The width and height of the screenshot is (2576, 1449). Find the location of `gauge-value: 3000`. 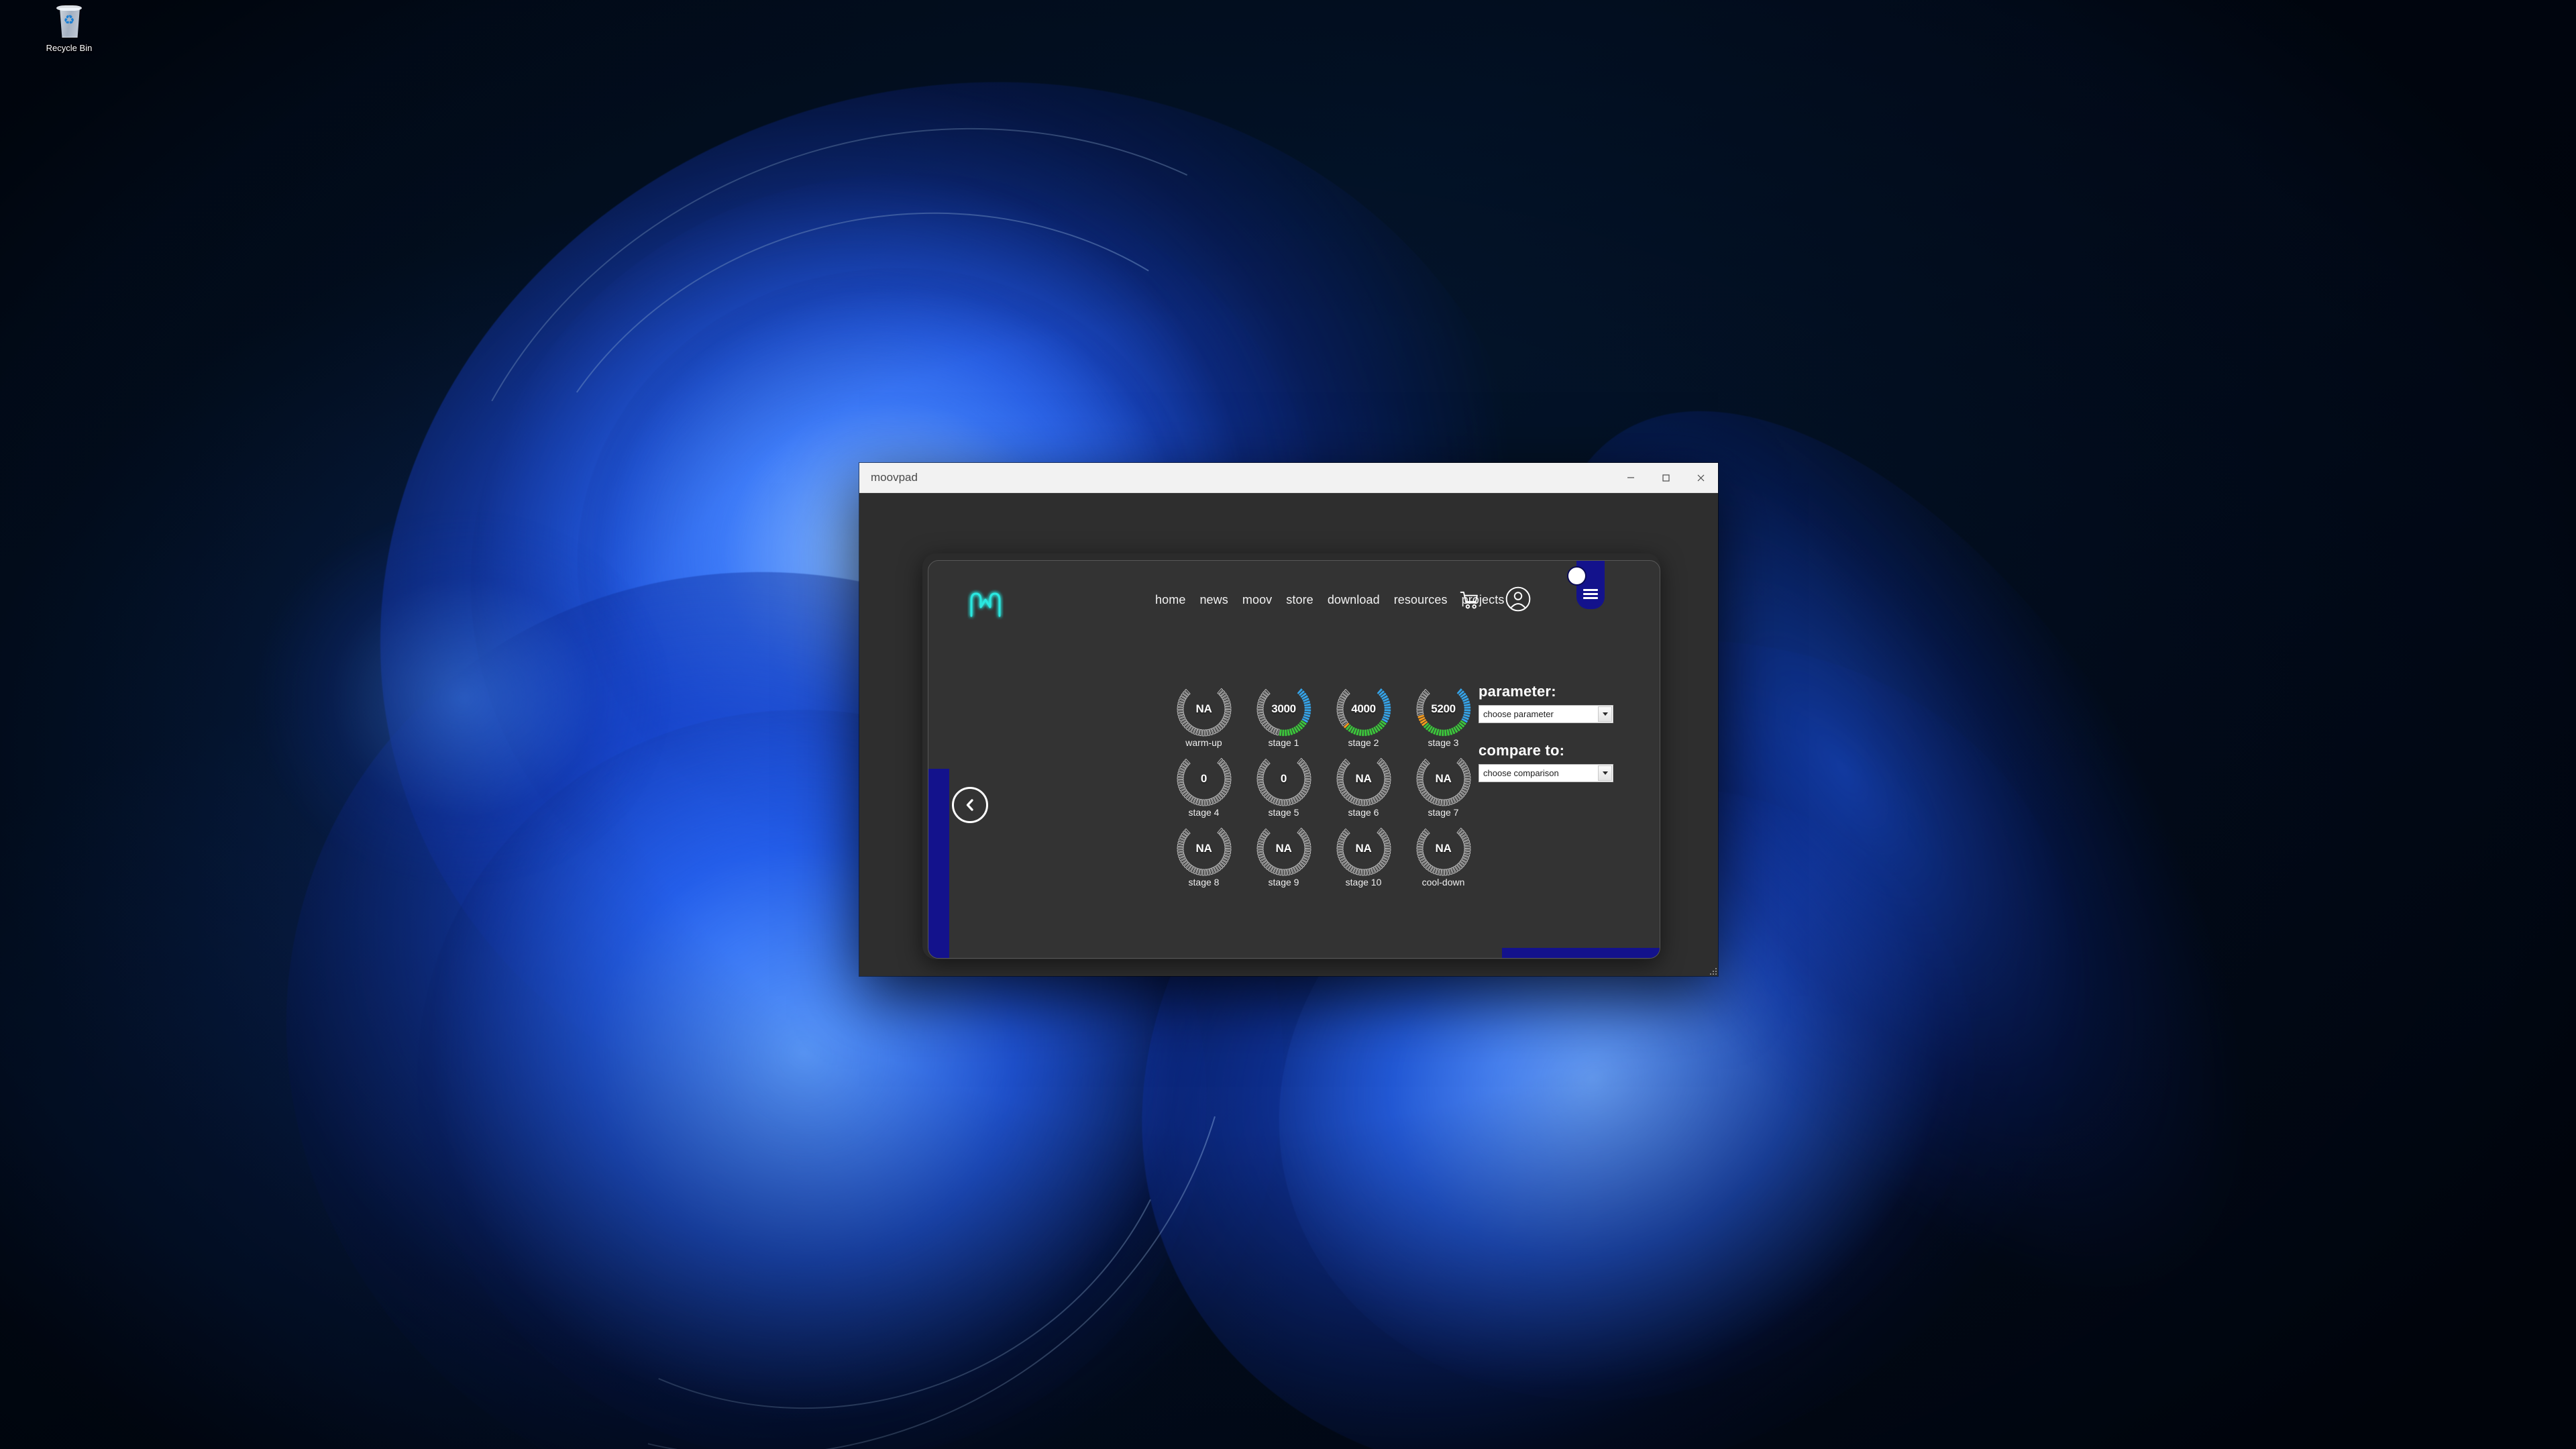

gauge-value: 3000 is located at coordinates (1283, 708).